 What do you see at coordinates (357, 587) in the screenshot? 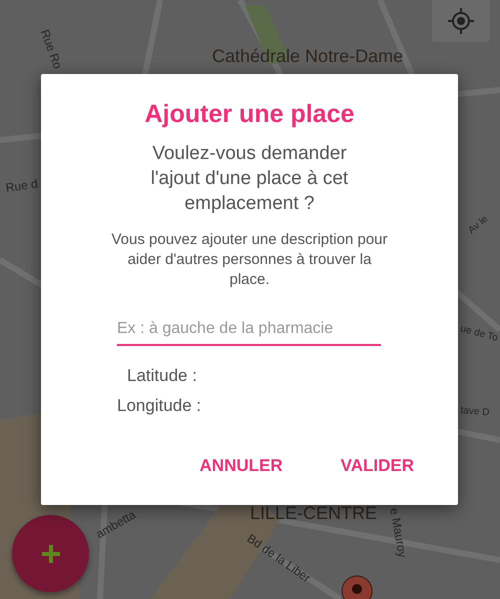
I see `map-pin-icon` at bounding box center [357, 587].